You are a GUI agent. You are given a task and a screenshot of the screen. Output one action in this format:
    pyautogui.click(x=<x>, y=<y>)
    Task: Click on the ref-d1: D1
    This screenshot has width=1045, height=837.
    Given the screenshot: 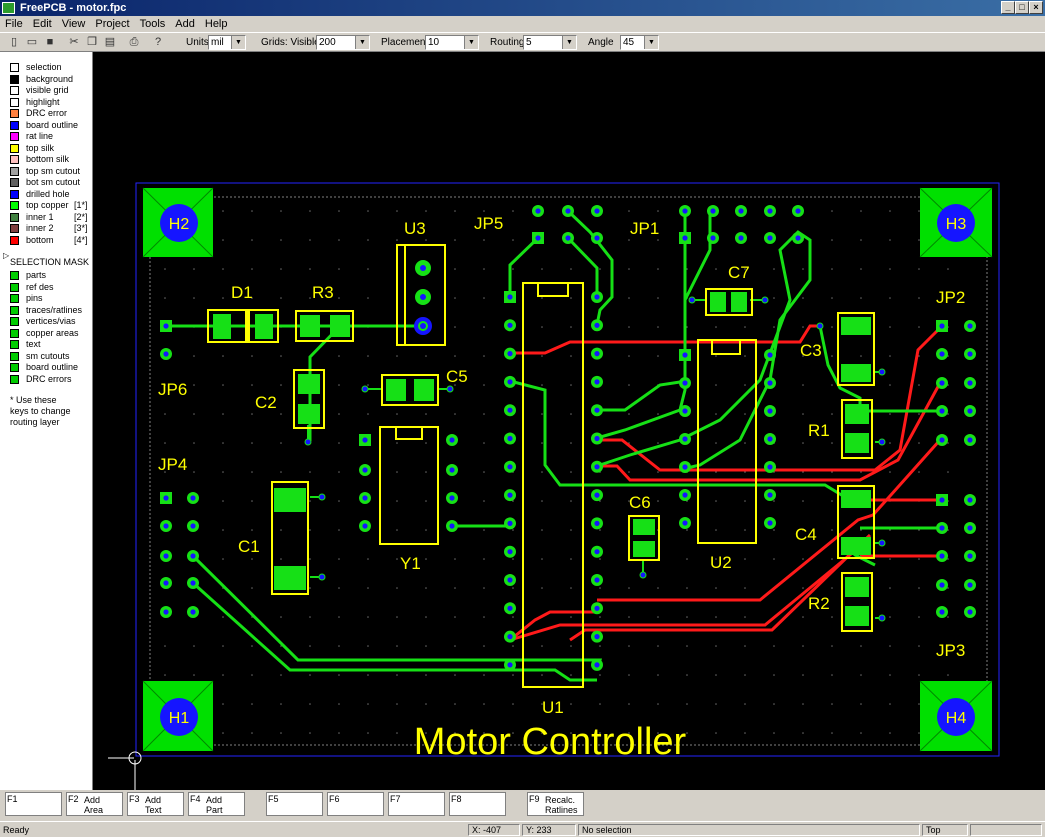 What is the action you would take?
    pyautogui.click(x=242, y=292)
    